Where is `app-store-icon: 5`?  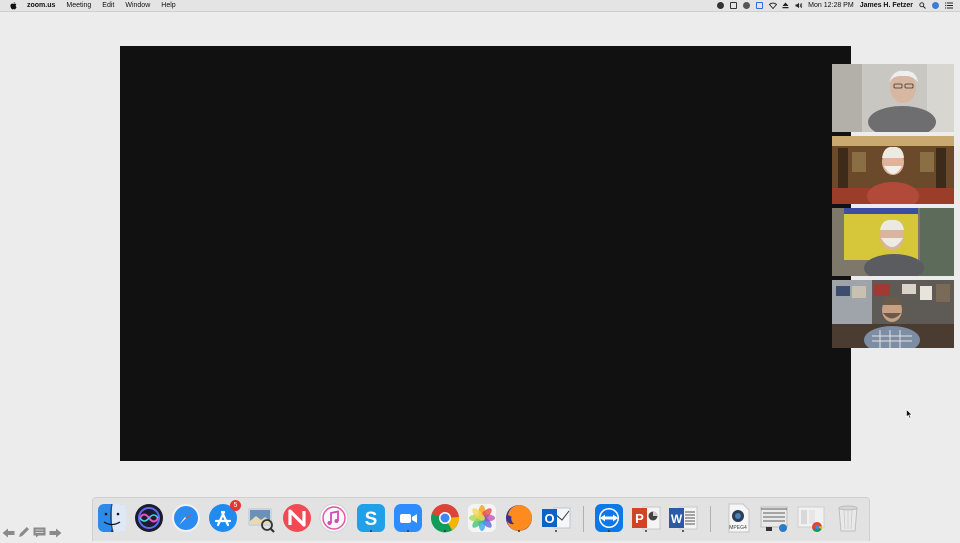 app-store-icon: 5 is located at coordinates (224, 516).